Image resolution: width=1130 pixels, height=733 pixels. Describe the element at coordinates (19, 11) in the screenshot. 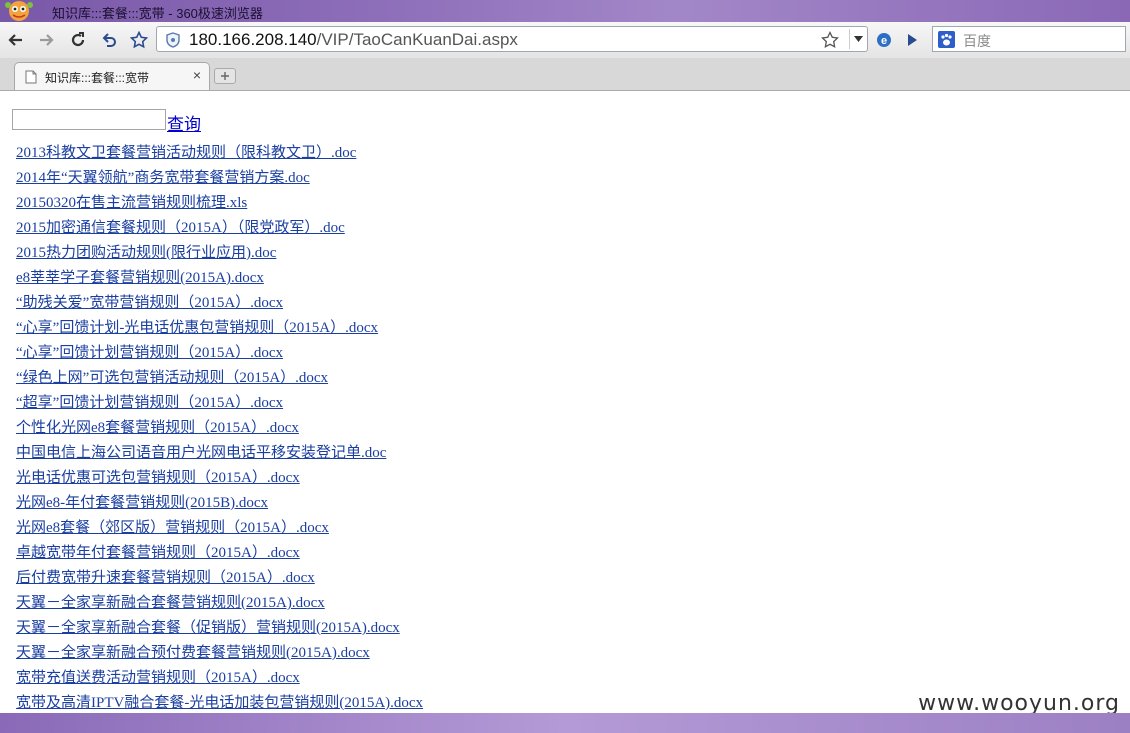

I see `browser-logo-icon` at that location.